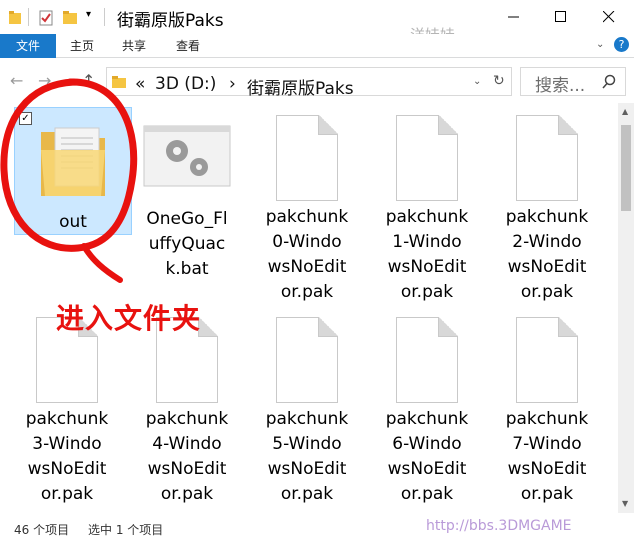  I want to click on file-tile-pak: pakchunk 0-Windo wsNoEdit or.pak, so click(307, 210).